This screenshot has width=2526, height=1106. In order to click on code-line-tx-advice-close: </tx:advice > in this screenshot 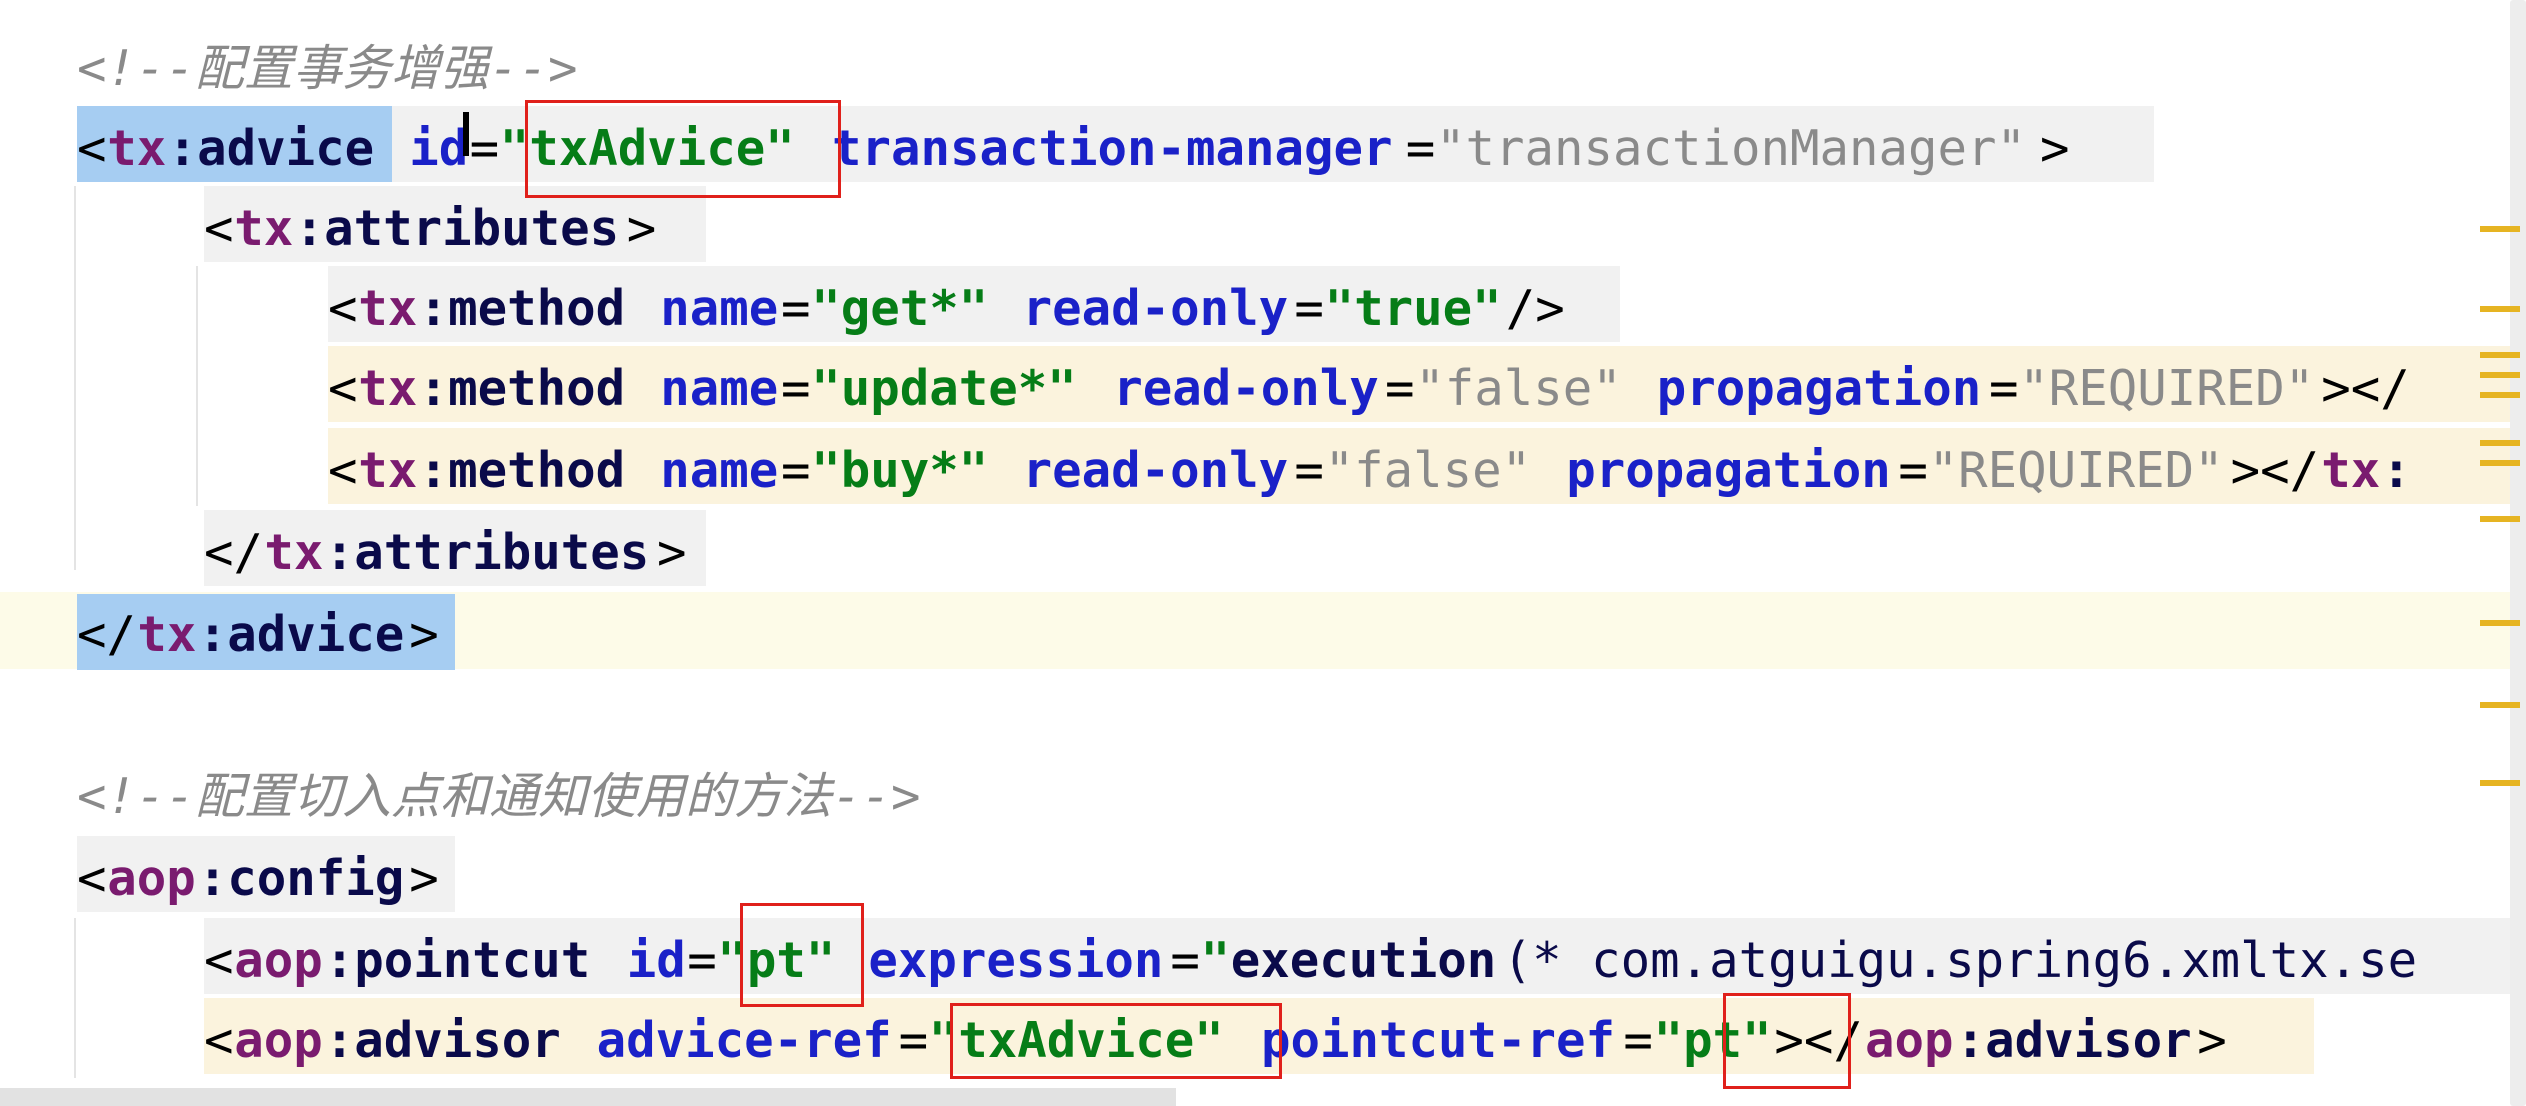, I will do `click(1263, 634)`.